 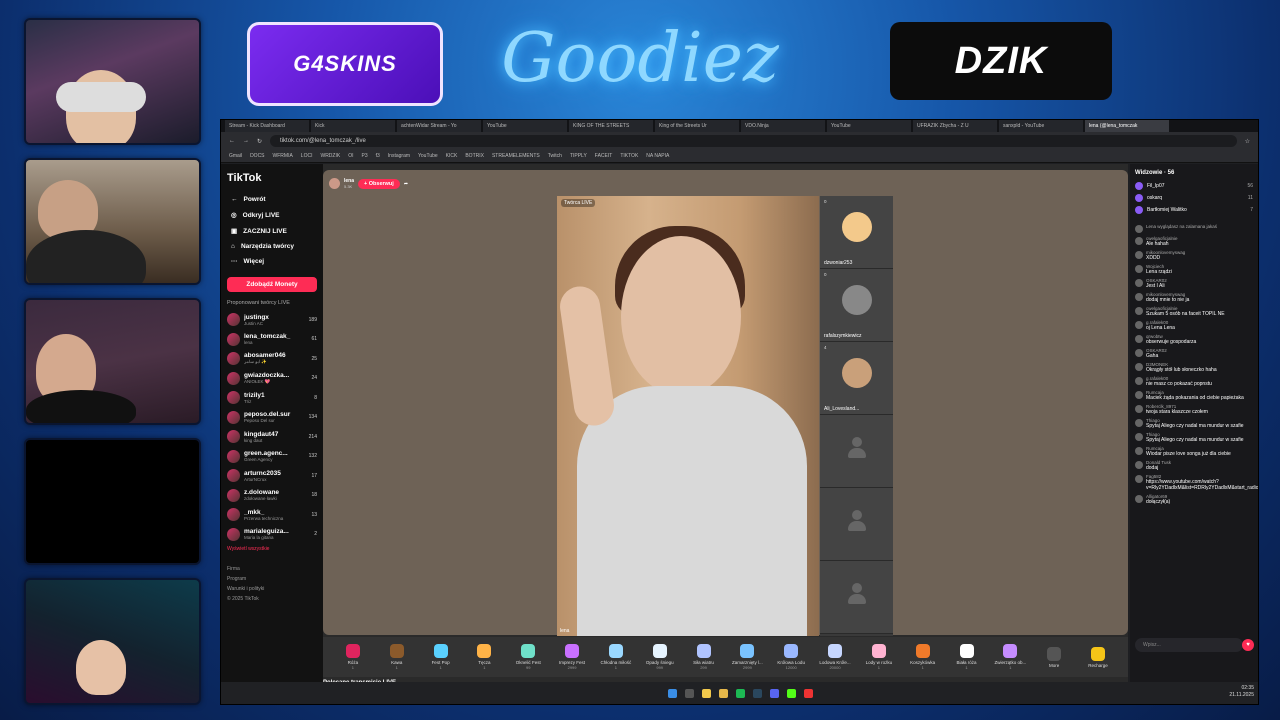 I want to click on sidebar-nav-item: ··· Więcej, so click(x=272, y=261).